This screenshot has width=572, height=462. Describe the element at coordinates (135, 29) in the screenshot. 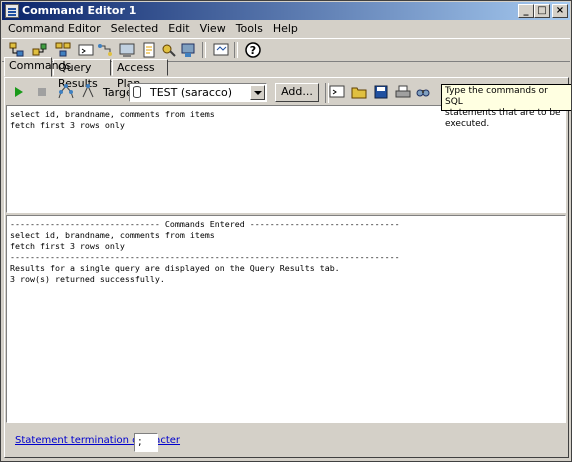

I see `menu-selected: Selected` at that location.